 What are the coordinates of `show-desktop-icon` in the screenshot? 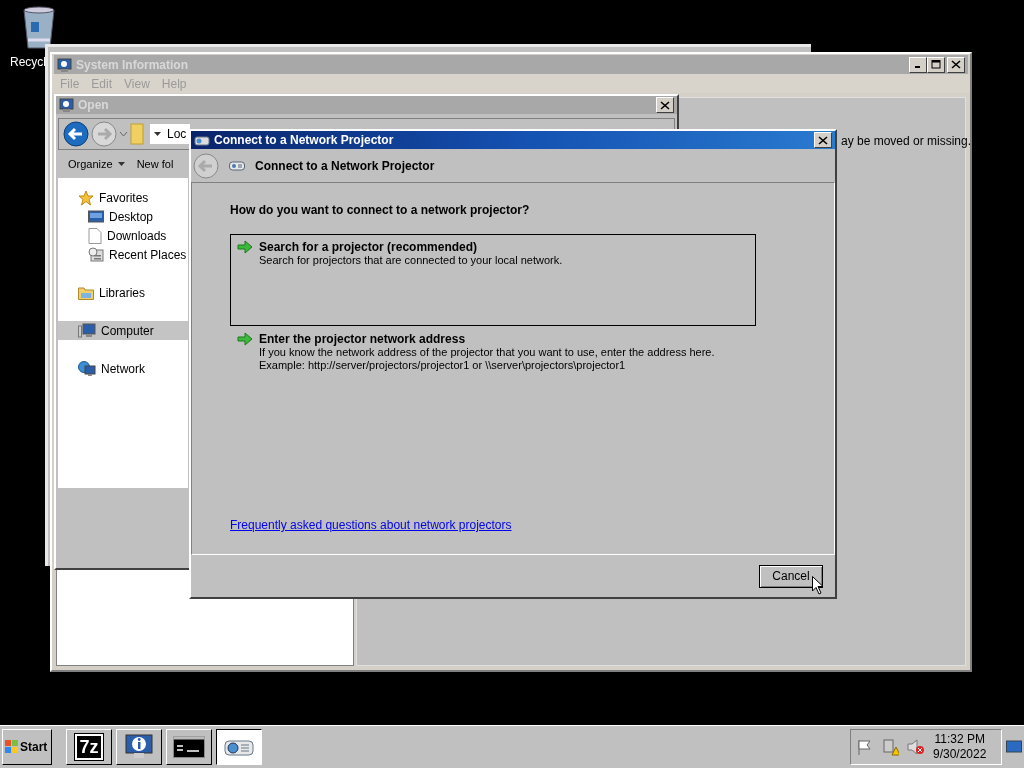 It's located at (1014, 747).